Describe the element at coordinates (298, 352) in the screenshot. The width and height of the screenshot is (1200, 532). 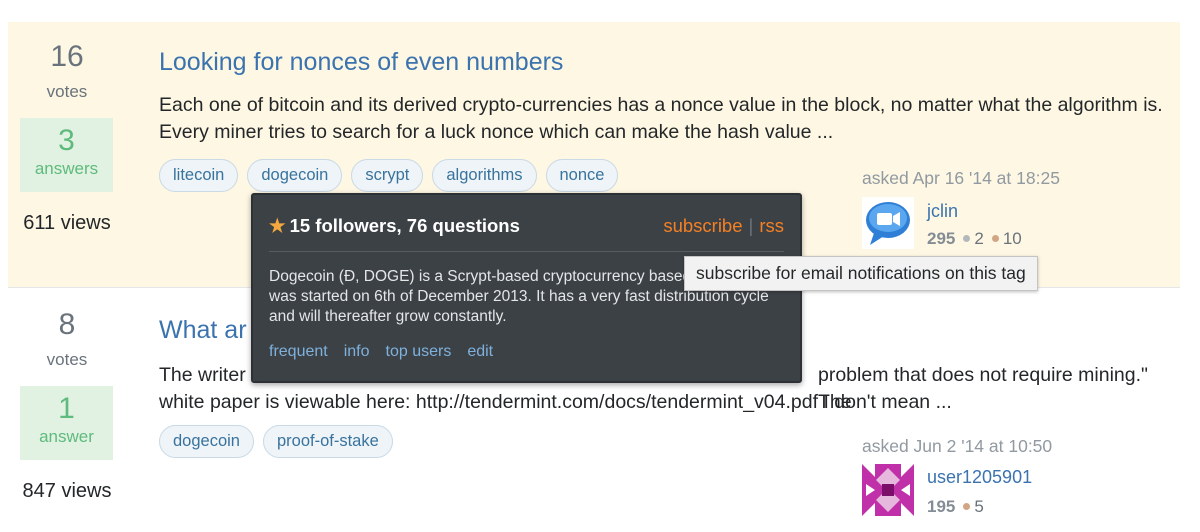
I see `frequent-link: frequent` at that location.